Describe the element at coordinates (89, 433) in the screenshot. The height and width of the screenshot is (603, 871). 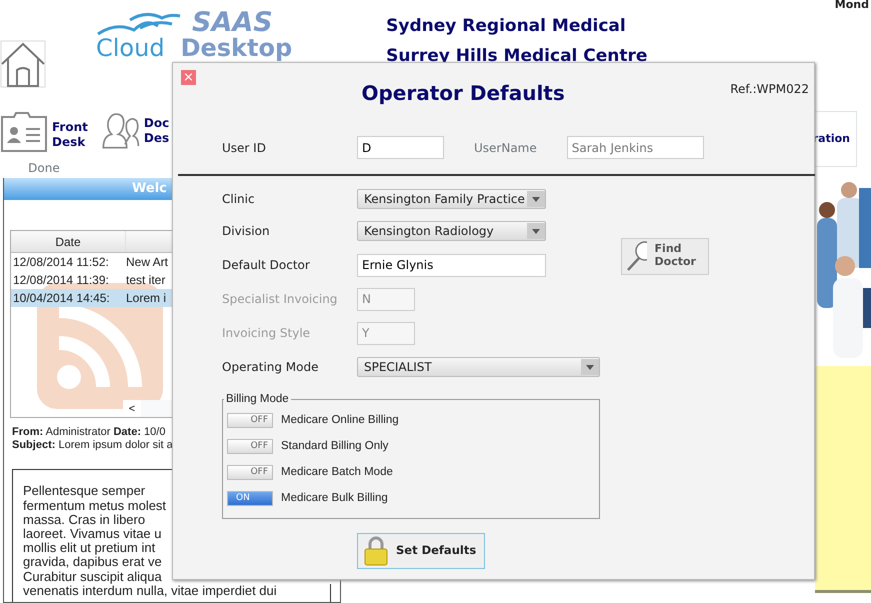
I see `message-from: From: Administrator Date: 10/0` at that location.